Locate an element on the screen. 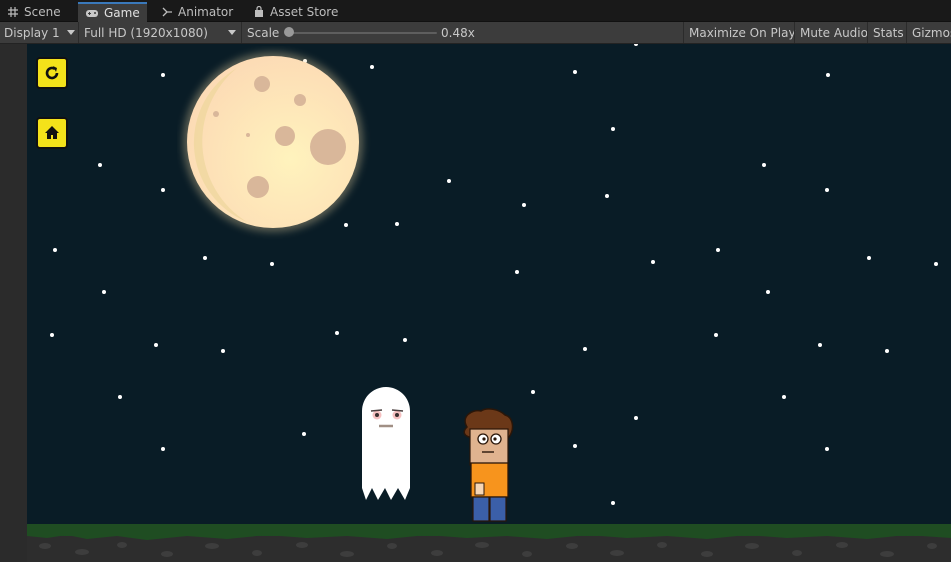 The image size is (951, 562). restart-button is located at coordinates (52, 73).